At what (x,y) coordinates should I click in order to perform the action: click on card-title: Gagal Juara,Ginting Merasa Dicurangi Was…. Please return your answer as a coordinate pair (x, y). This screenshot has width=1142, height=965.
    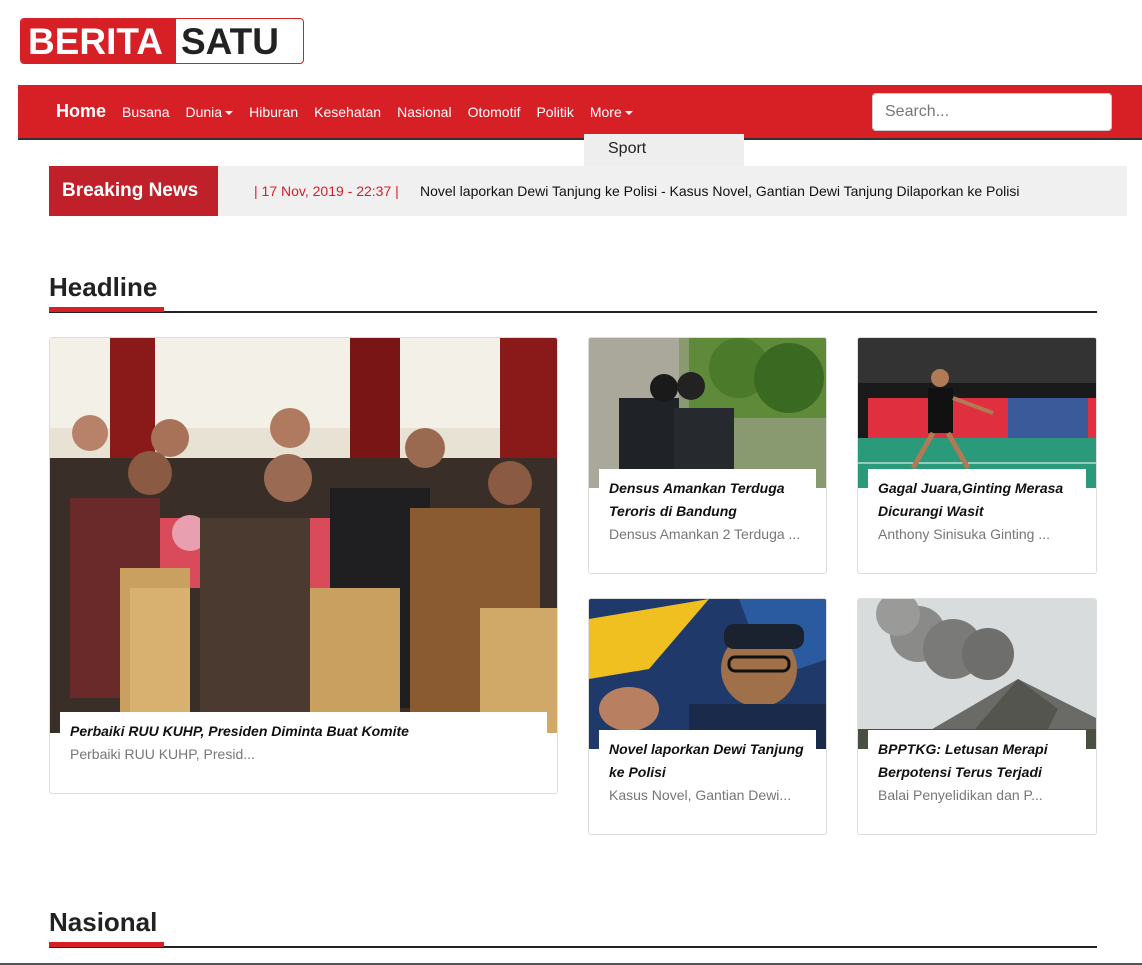
    Looking at the image, I should click on (977, 500).